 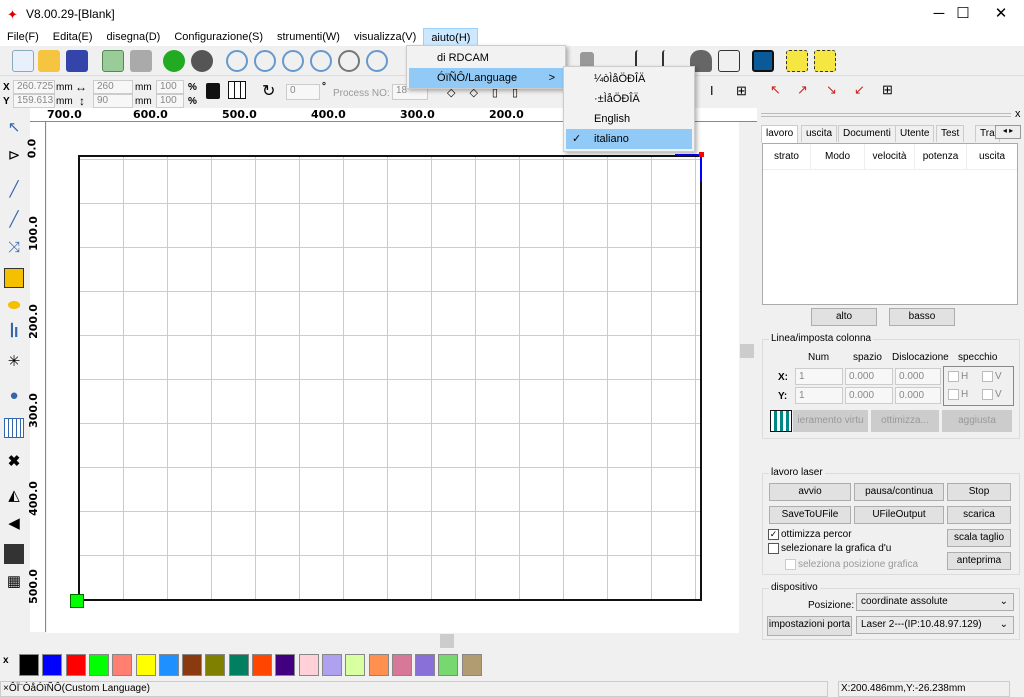 I want to click on menu-help: aiuto(H), so click(x=451, y=37).